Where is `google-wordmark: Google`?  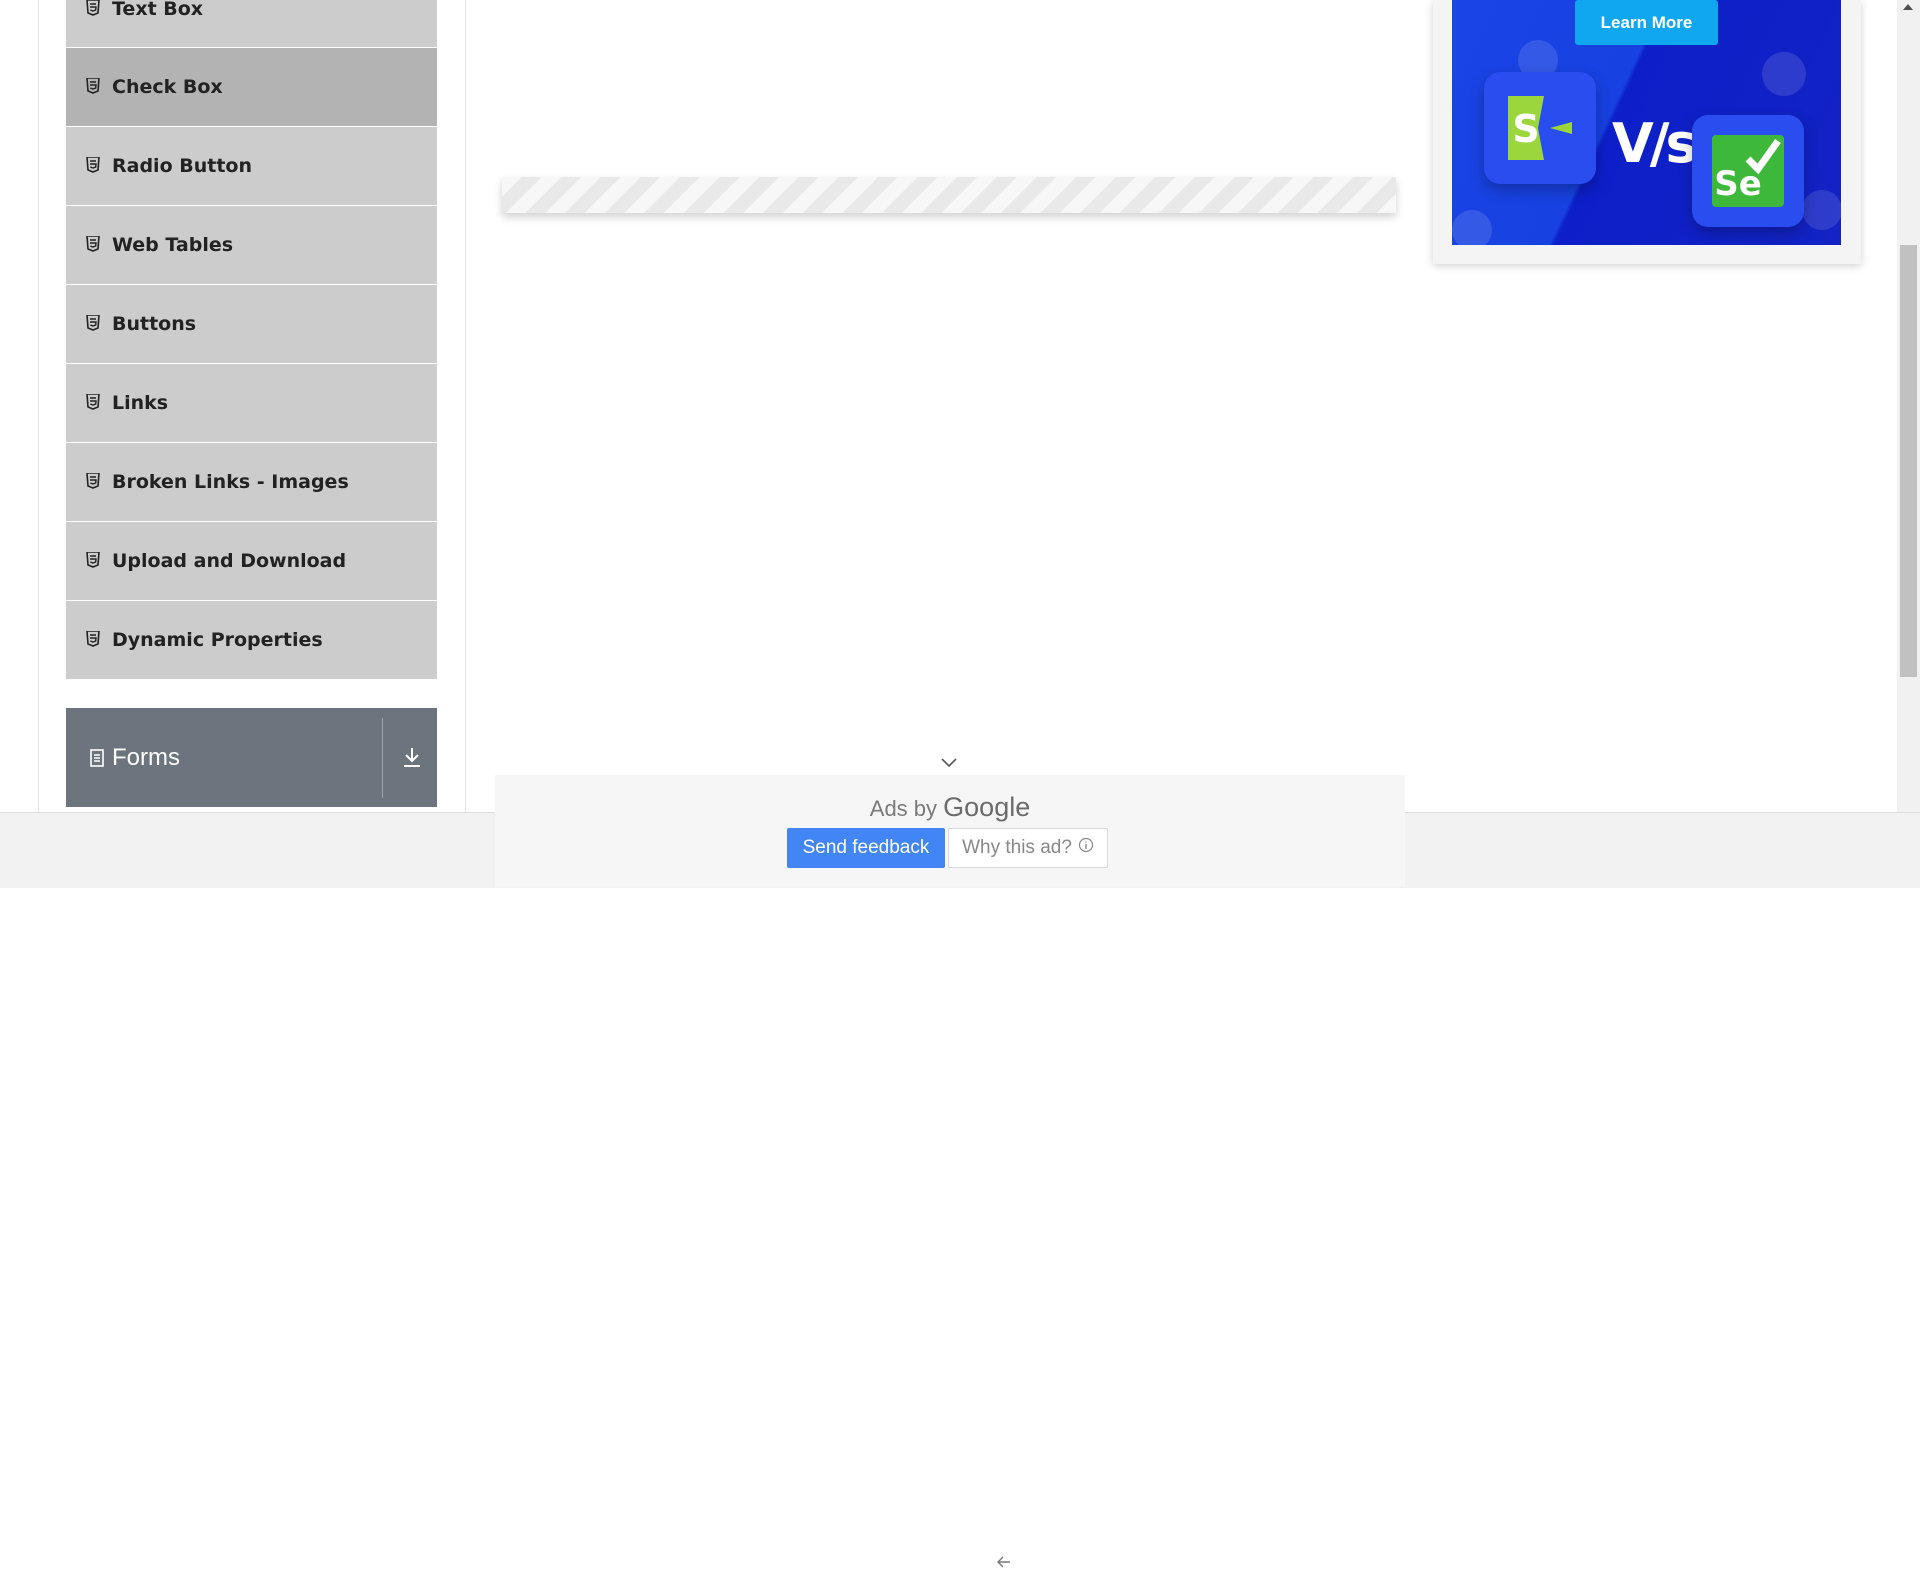
google-wordmark: Google is located at coordinates (987, 807).